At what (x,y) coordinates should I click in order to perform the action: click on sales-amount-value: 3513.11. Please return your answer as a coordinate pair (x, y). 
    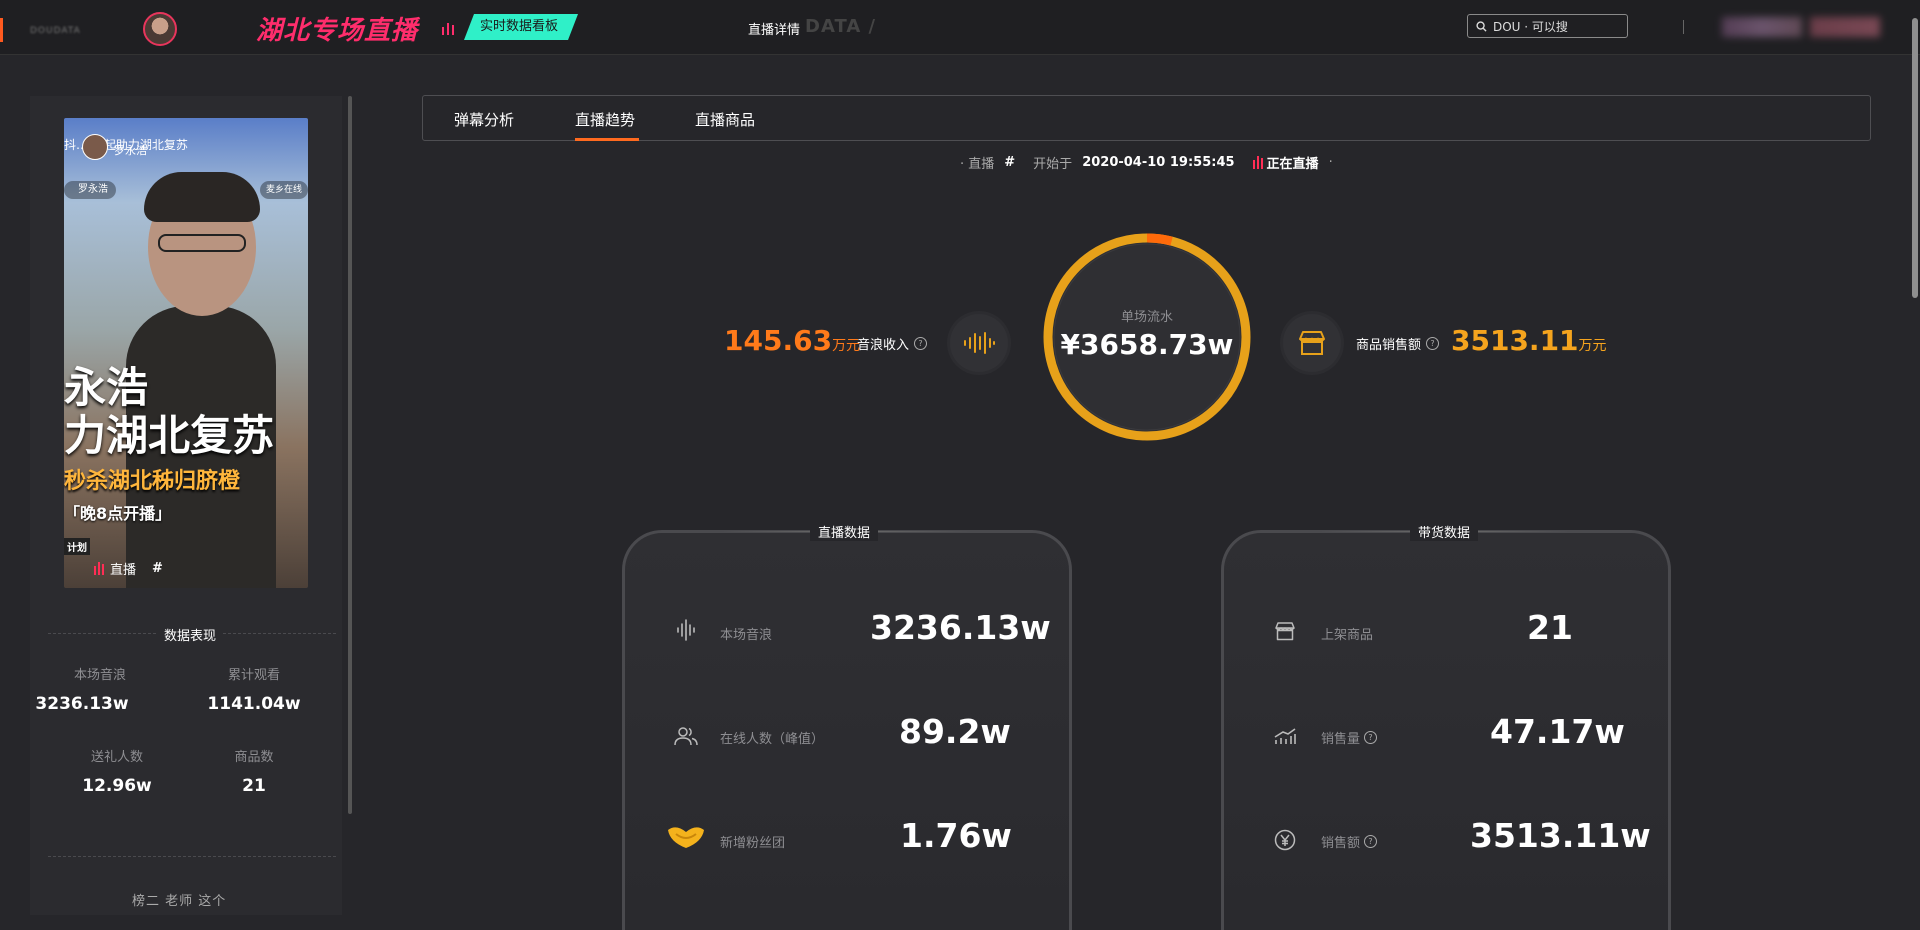
    Looking at the image, I should click on (1515, 340).